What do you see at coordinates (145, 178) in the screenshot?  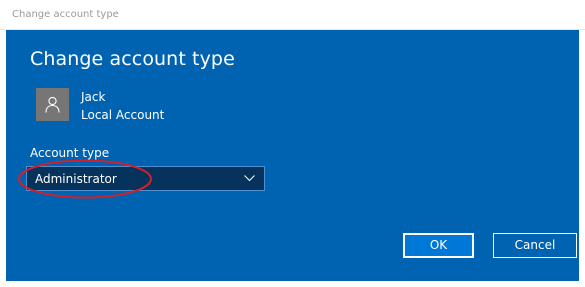 I see `account-type-select: Administrator` at bounding box center [145, 178].